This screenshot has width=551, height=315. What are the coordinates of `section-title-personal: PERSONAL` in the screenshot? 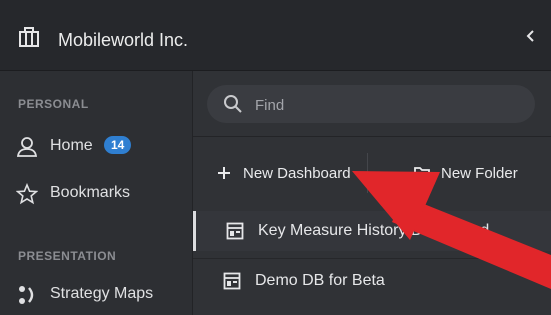 It's located at (53, 104).